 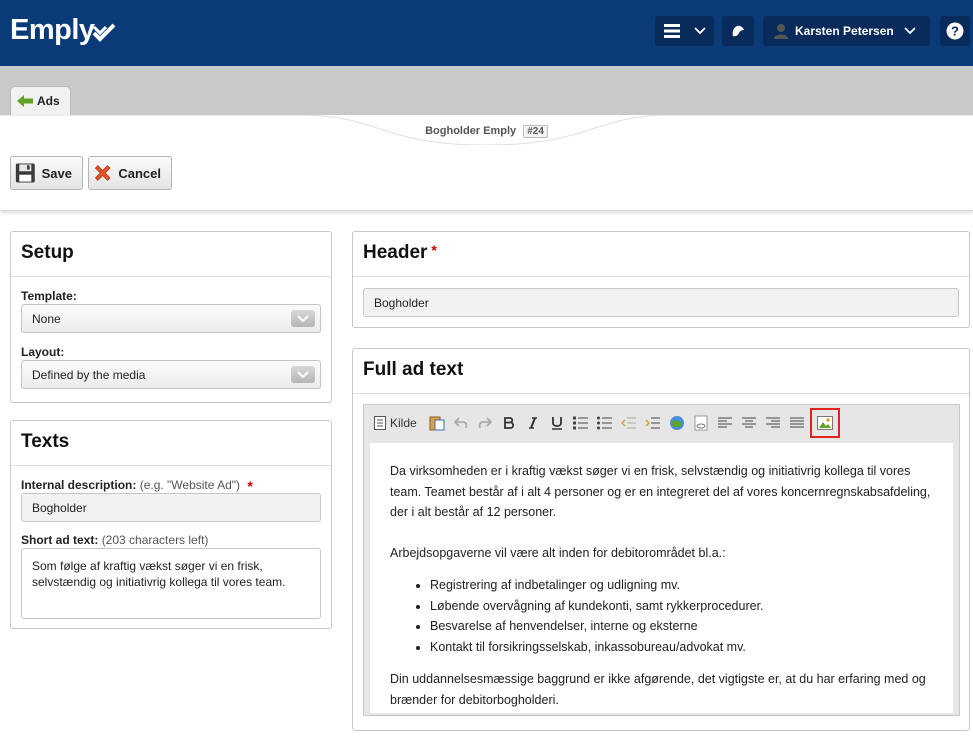 I want to click on outdent-icon, so click(x=628, y=423).